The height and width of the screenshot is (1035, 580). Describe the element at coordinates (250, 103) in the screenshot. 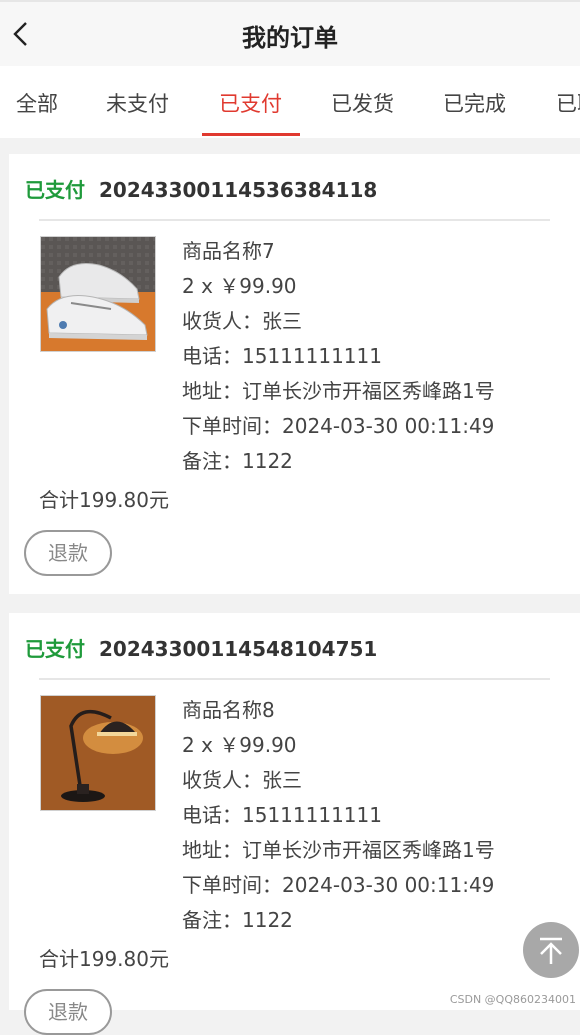

I see `tab-paid: 已支付` at that location.